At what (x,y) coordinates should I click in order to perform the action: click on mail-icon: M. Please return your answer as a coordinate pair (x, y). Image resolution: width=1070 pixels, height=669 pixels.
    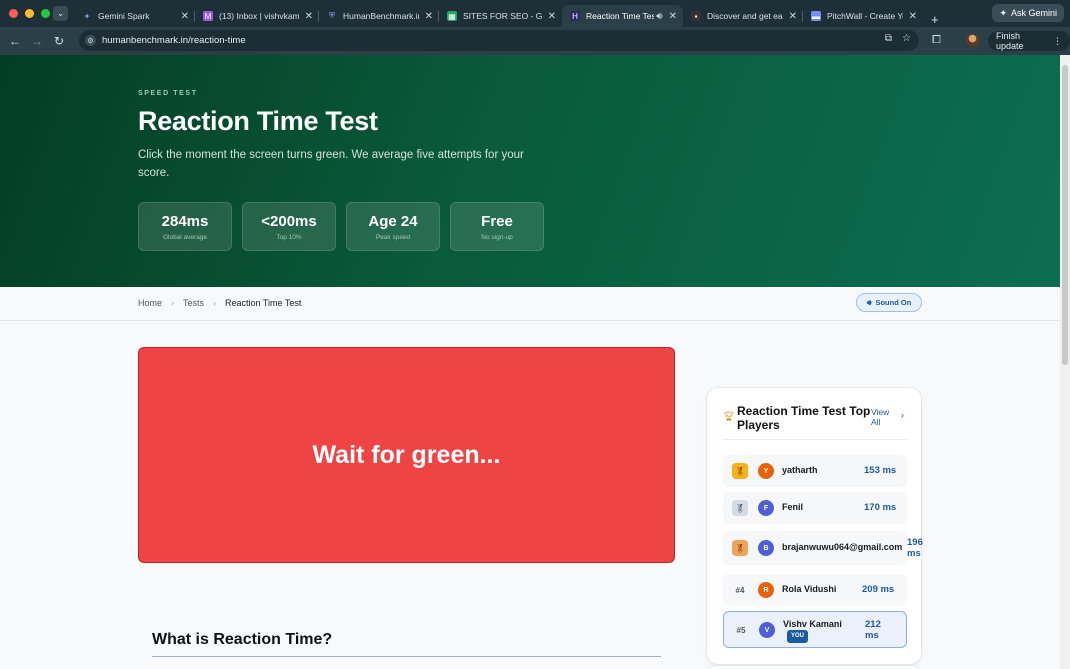
    Looking at the image, I should click on (208, 16).